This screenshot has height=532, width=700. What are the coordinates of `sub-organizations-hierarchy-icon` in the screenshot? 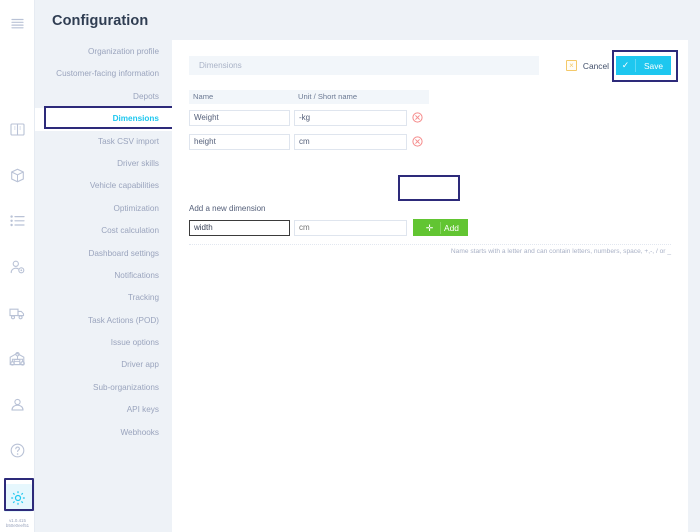 It's located at (18, 359).